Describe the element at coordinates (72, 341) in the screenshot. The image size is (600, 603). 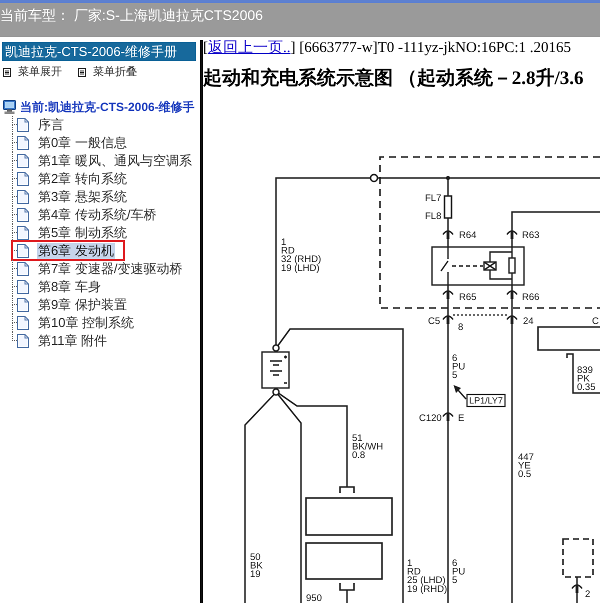
I see `tree-item: 第11章 附件` at that location.